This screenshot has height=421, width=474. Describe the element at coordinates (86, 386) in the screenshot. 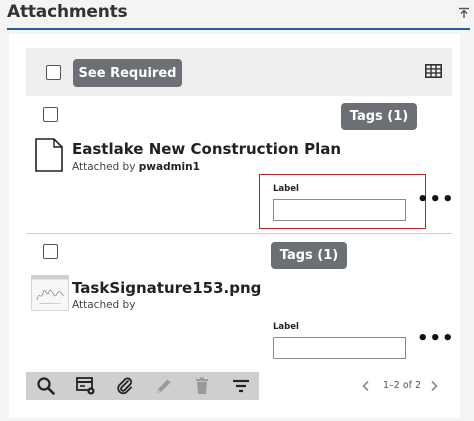

I see `scan-icon` at that location.